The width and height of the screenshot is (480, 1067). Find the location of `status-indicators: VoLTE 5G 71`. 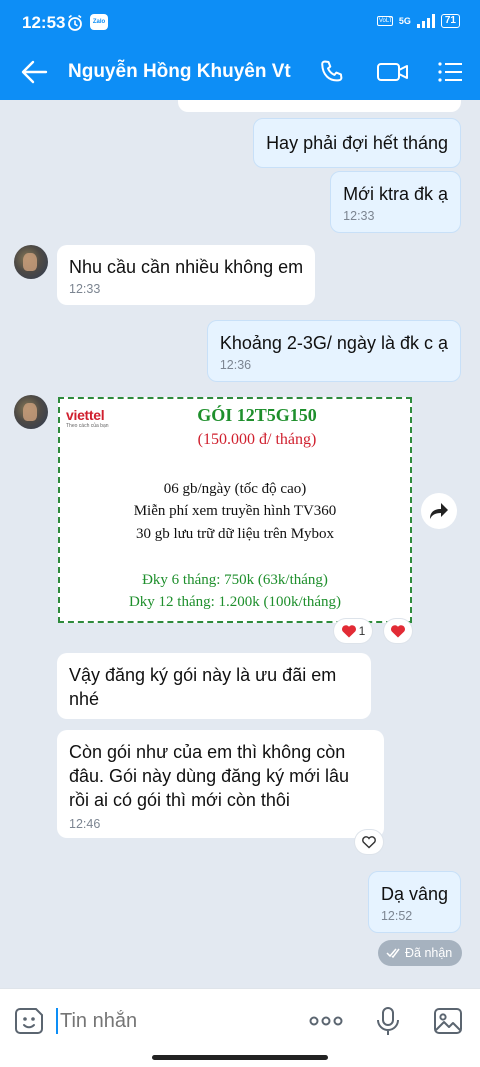

status-indicators: VoLTE 5G 71 is located at coordinates (418, 21).